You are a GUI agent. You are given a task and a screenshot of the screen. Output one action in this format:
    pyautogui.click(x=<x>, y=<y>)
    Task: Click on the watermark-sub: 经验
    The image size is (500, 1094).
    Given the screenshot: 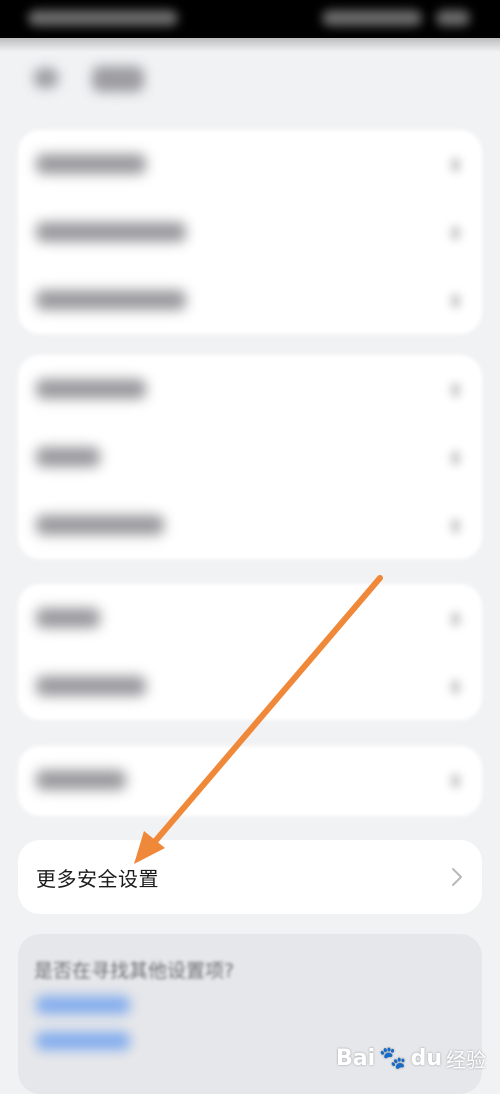 What is the action you would take?
    pyautogui.click(x=466, y=1060)
    